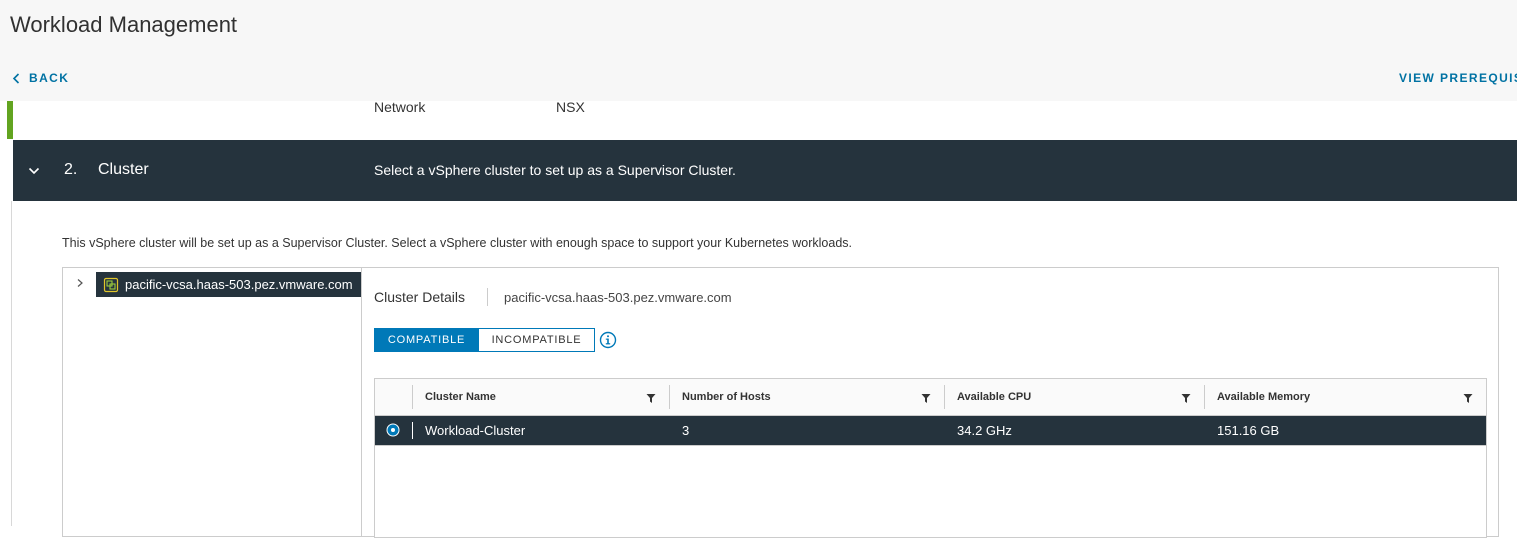 This screenshot has width=1517, height=538. Describe the element at coordinates (1263, 397) in the screenshot. I see `column-header-available-memory: Available Memory` at that location.